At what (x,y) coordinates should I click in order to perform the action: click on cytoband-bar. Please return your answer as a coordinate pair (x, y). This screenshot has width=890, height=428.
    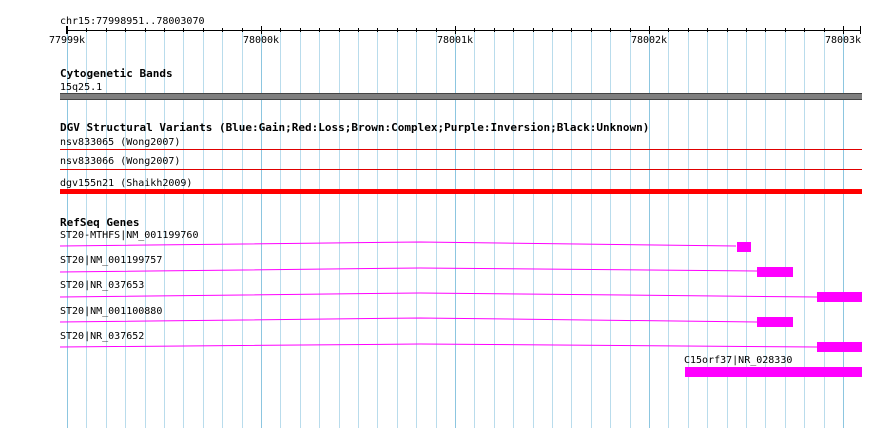
    Looking at the image, I should click on (461, 96).